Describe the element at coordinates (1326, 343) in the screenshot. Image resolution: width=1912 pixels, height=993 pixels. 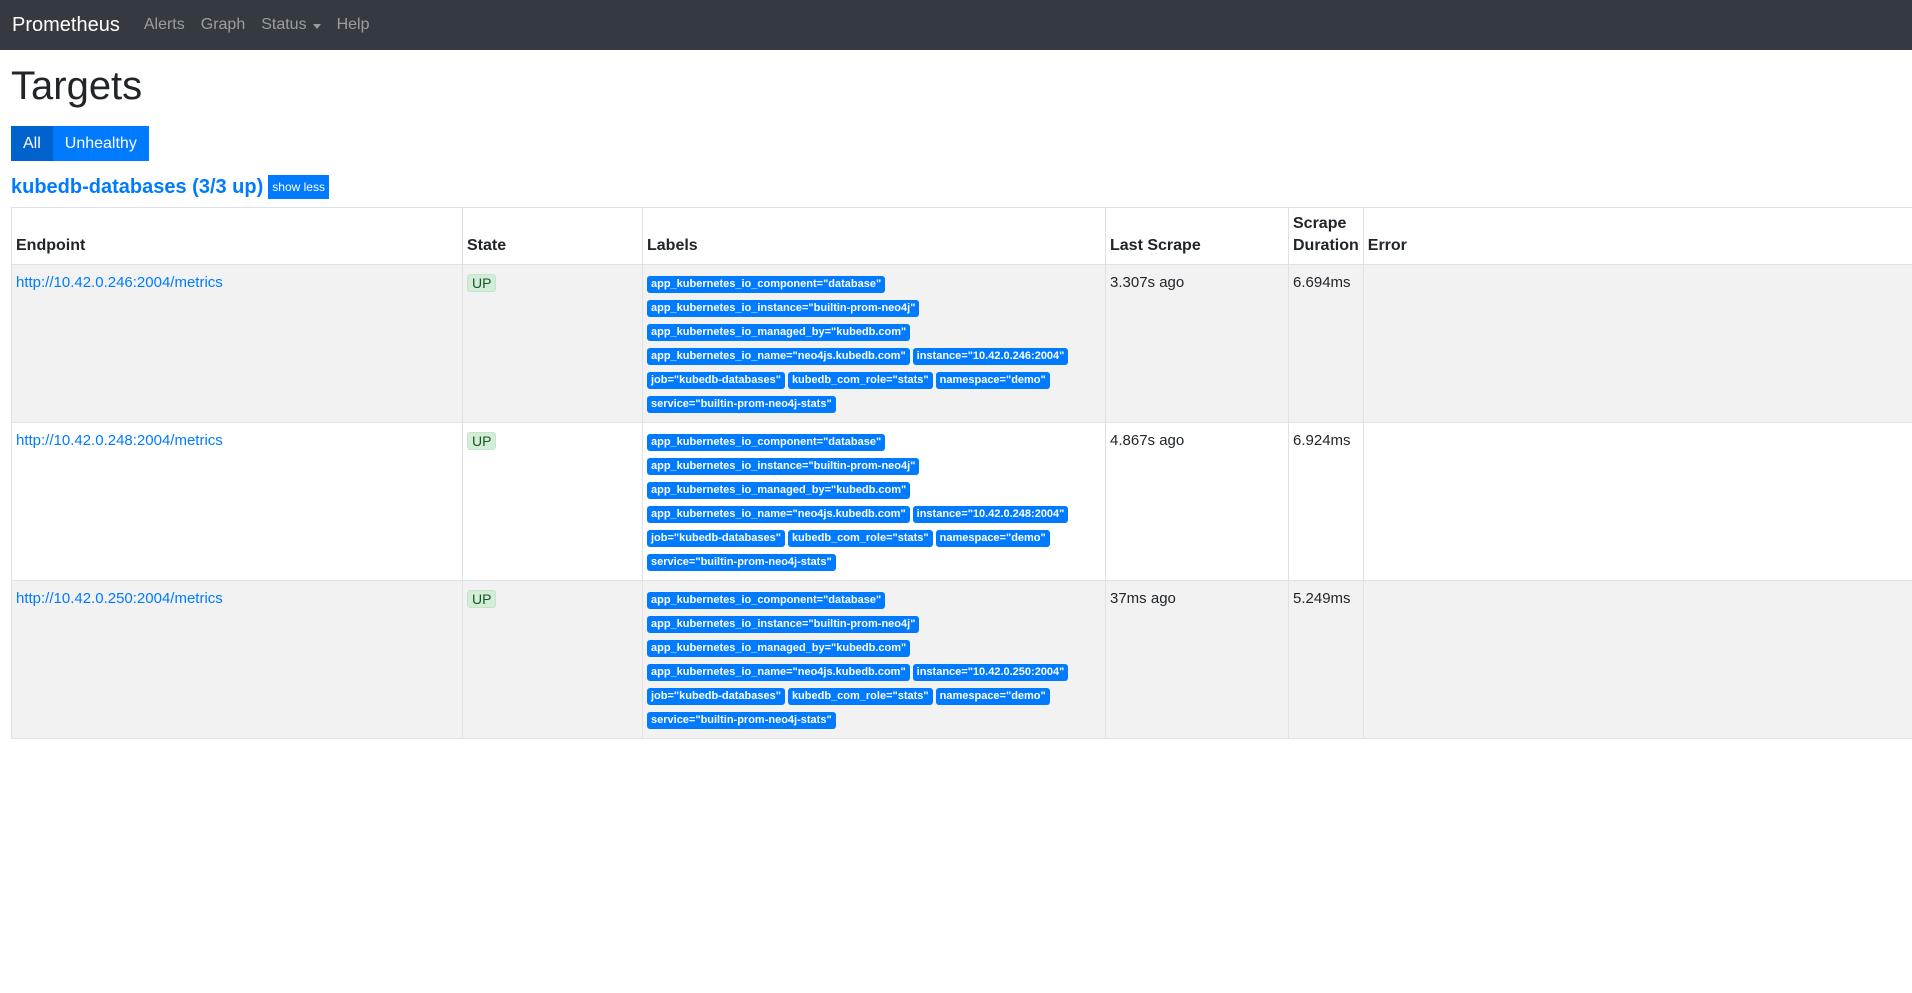
I see `scrape-duration-cell: 6.694ms` at that location.